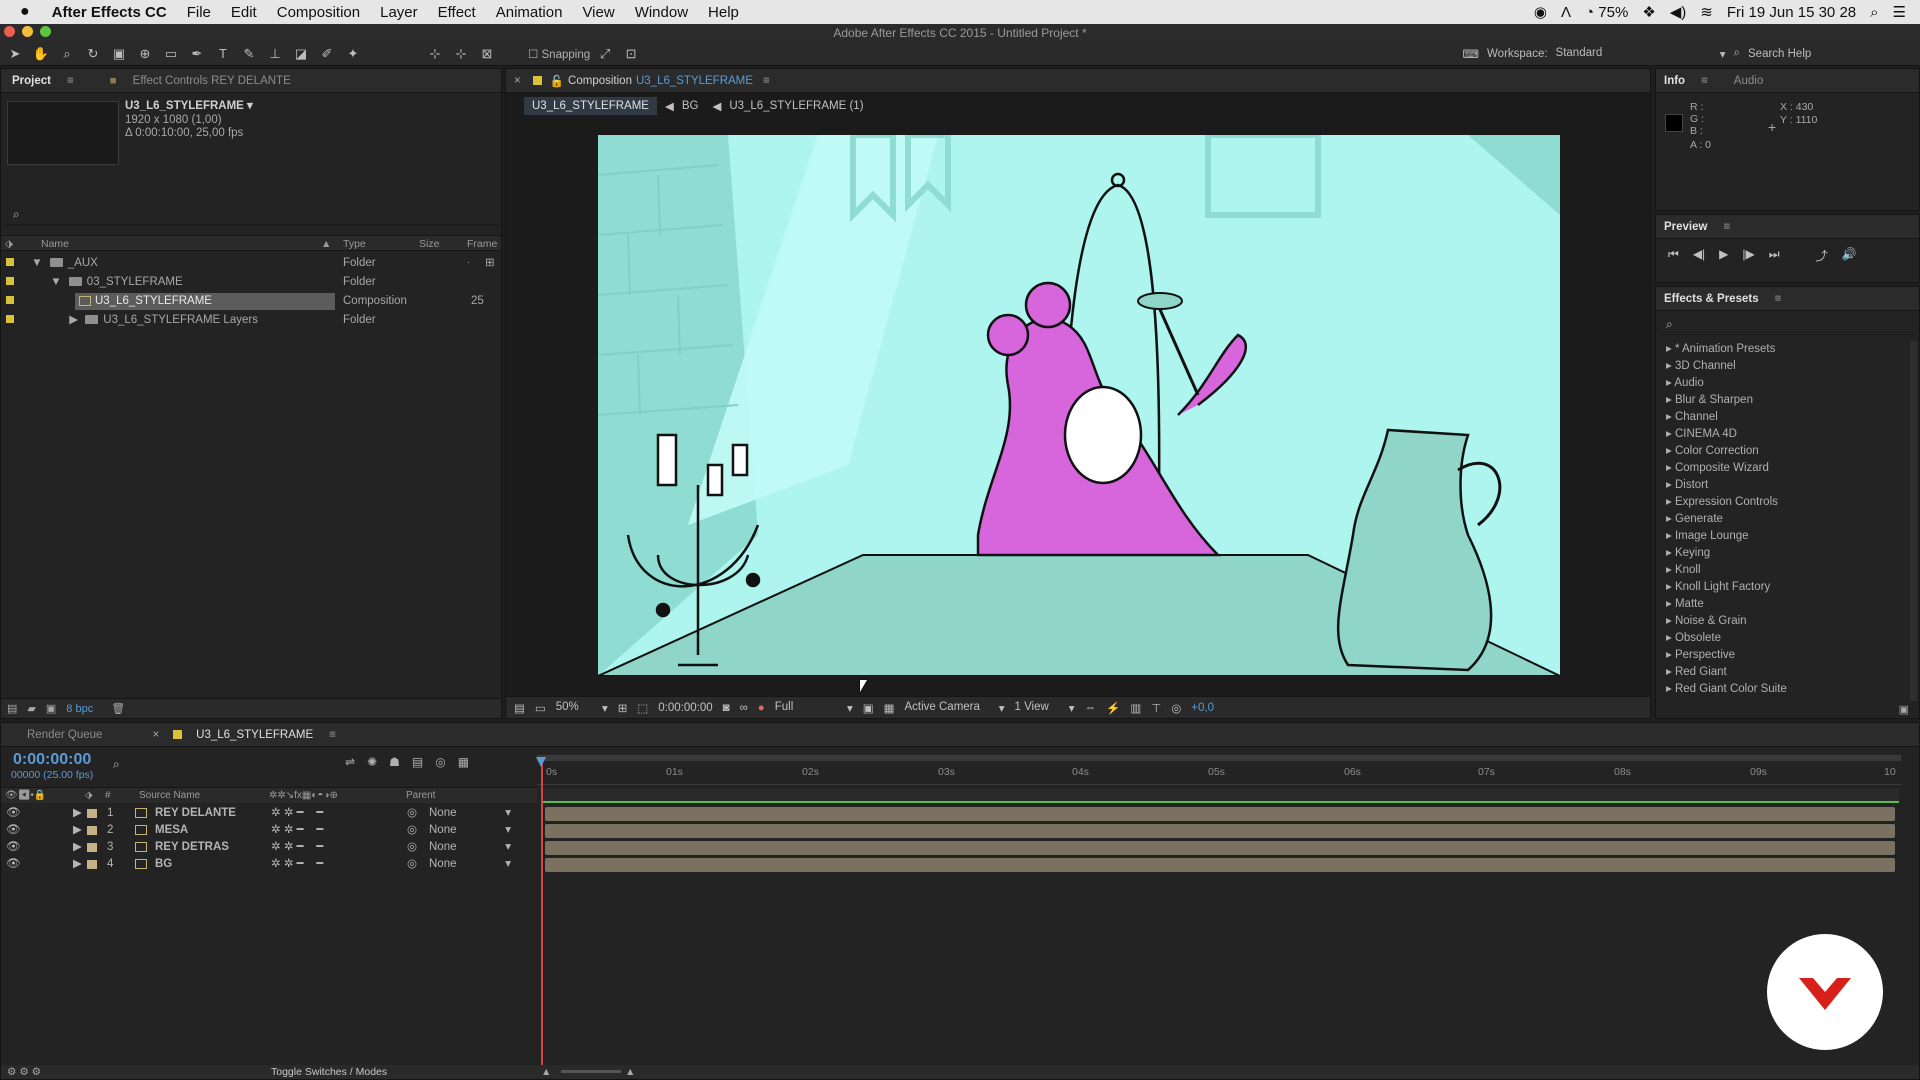 The height and width of the screenshot is (1080, 1920). Describe the element at coordinates (744, 708) in the screenshot. I see `show-snapshot-icon: ∞` at that location.